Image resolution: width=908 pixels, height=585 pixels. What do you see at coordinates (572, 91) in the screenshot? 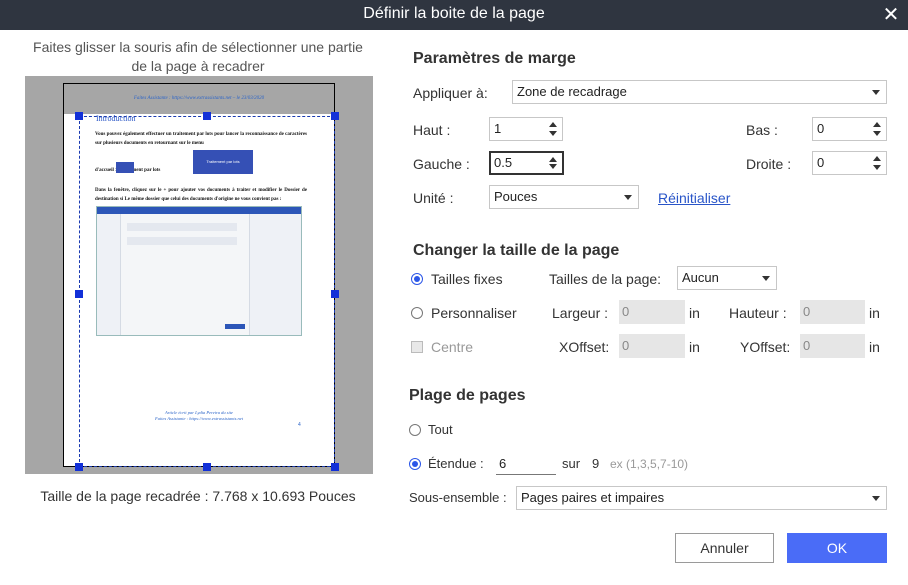
I see `apply-to-value: Zone de recadrage` at bounding box center [572, 91].